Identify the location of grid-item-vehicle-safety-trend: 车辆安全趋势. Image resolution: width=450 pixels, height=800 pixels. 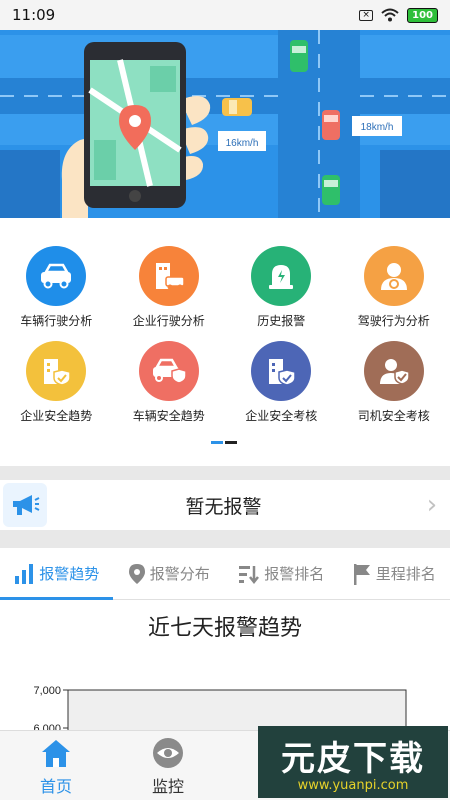
(169, 382).